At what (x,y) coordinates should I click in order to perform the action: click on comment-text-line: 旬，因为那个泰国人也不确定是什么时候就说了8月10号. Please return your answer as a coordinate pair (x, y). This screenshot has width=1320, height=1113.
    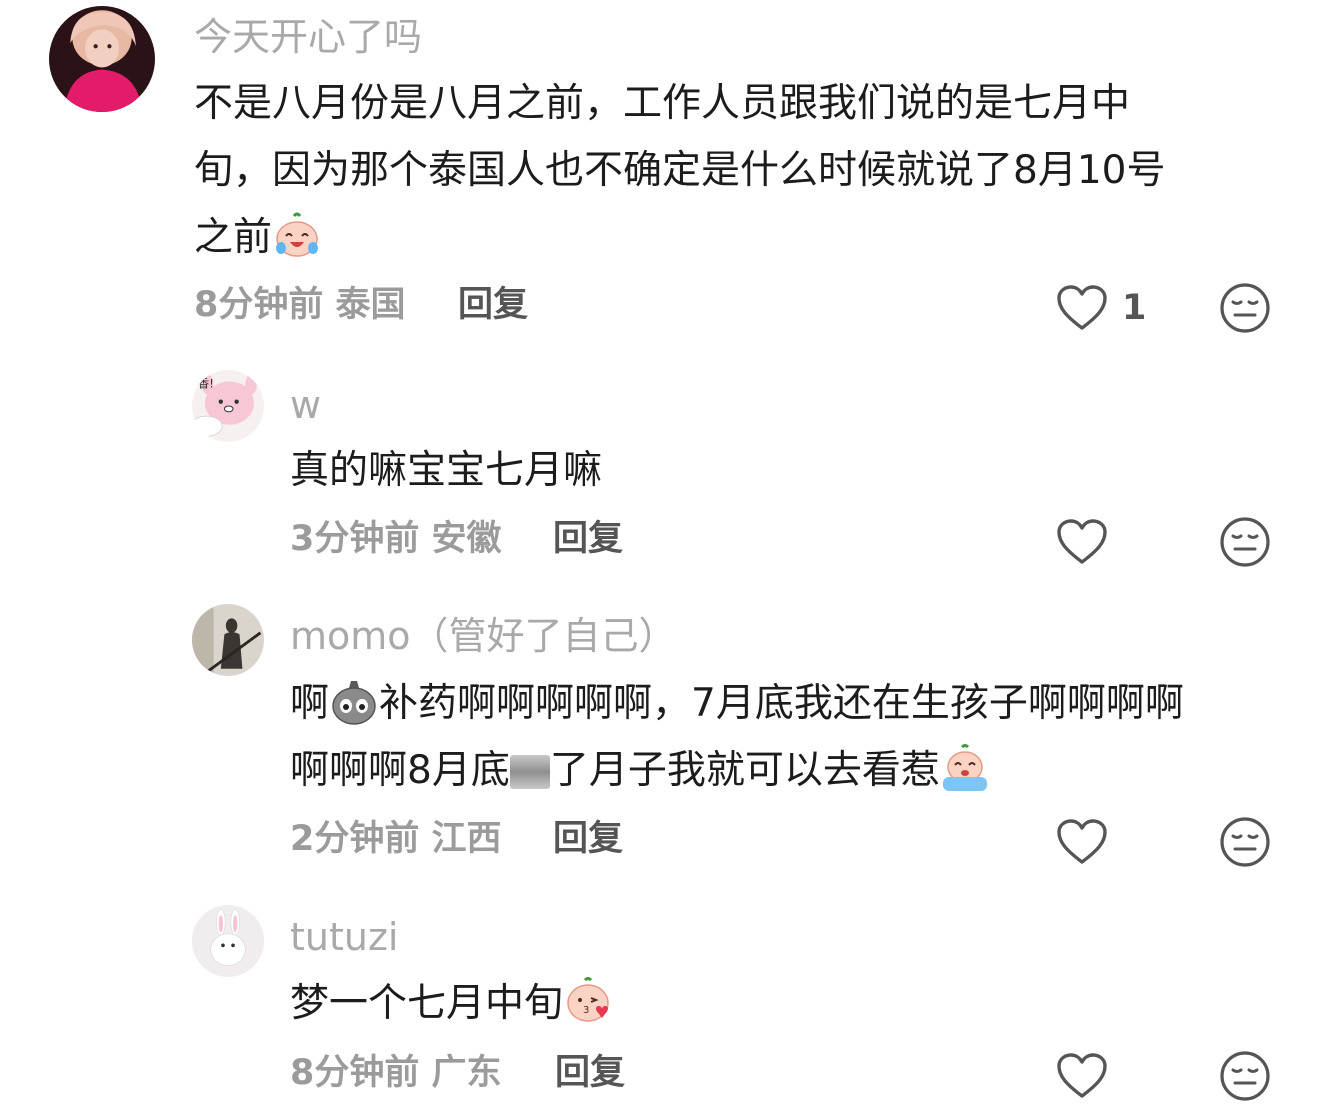
    Looking at the image, I should click on (680, 170).